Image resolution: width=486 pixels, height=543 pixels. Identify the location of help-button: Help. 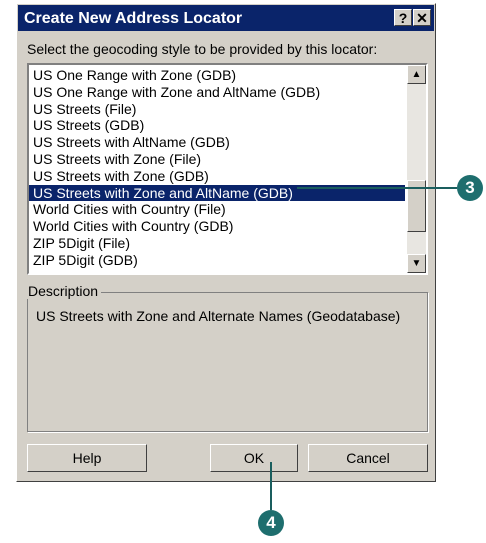
(87, 458).